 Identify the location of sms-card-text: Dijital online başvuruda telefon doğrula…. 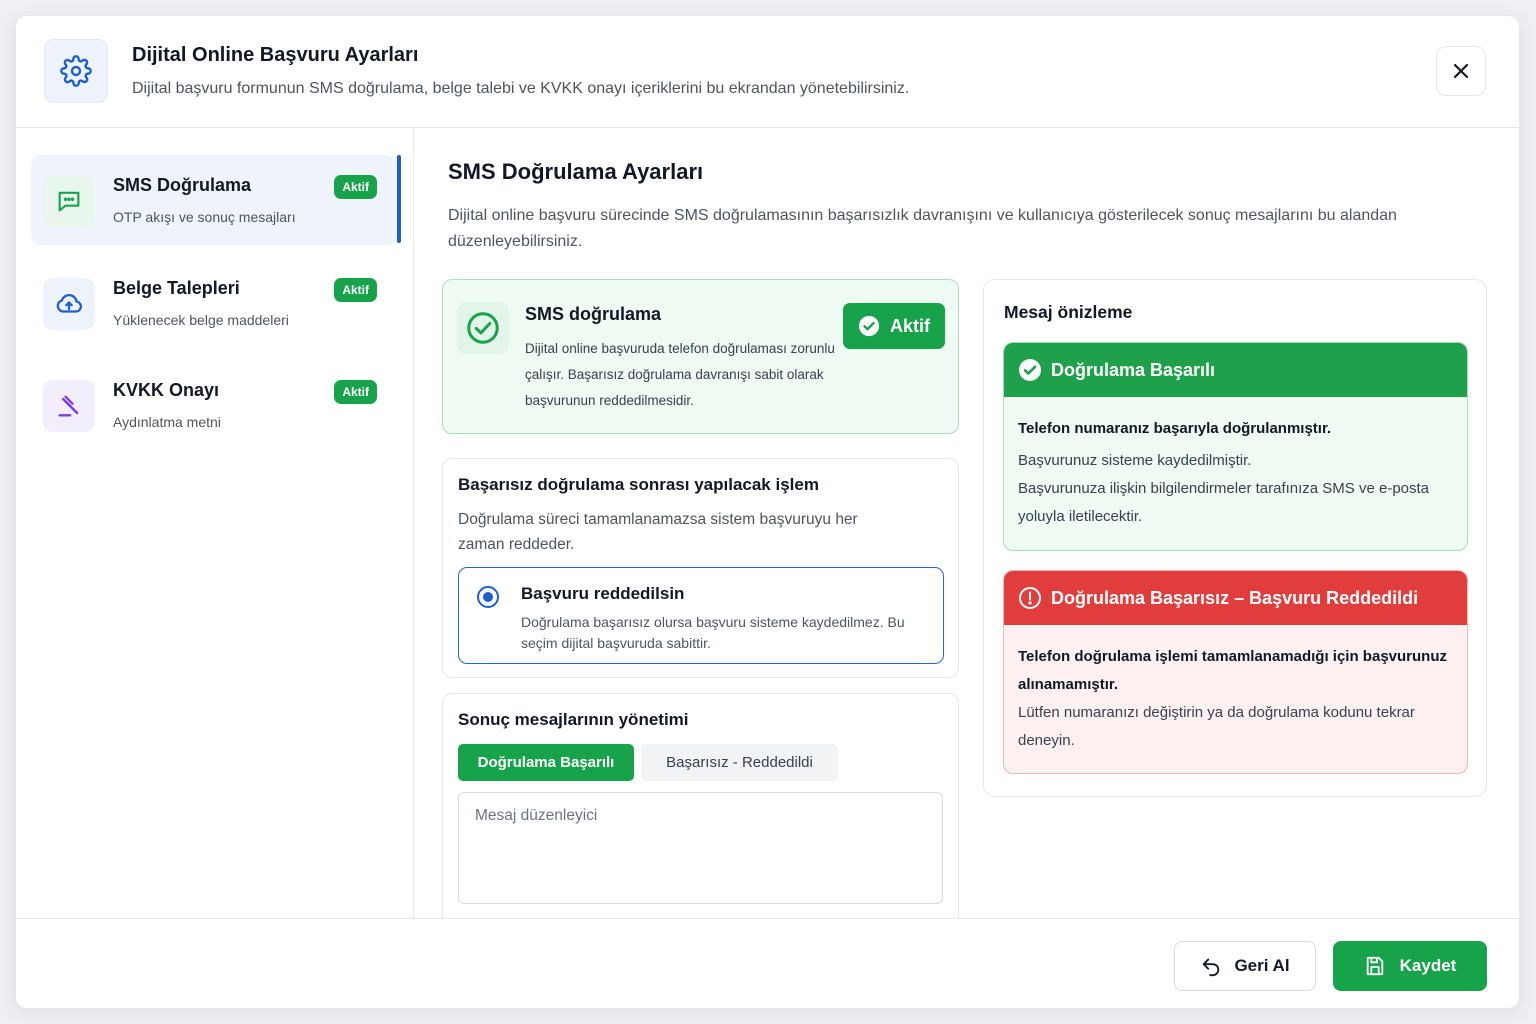
(680, 374).